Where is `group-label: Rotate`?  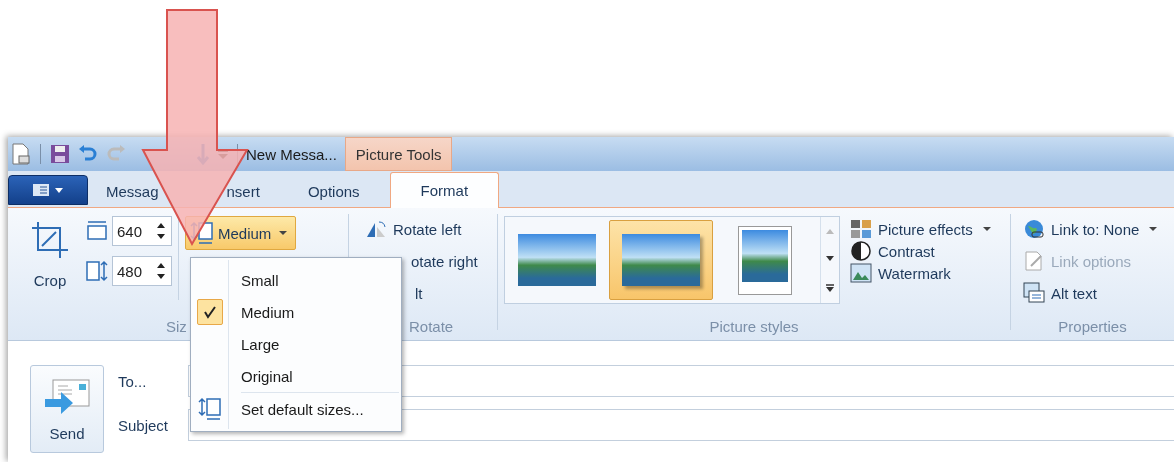 group-label: Rotate is located at coordinates (431, 326).